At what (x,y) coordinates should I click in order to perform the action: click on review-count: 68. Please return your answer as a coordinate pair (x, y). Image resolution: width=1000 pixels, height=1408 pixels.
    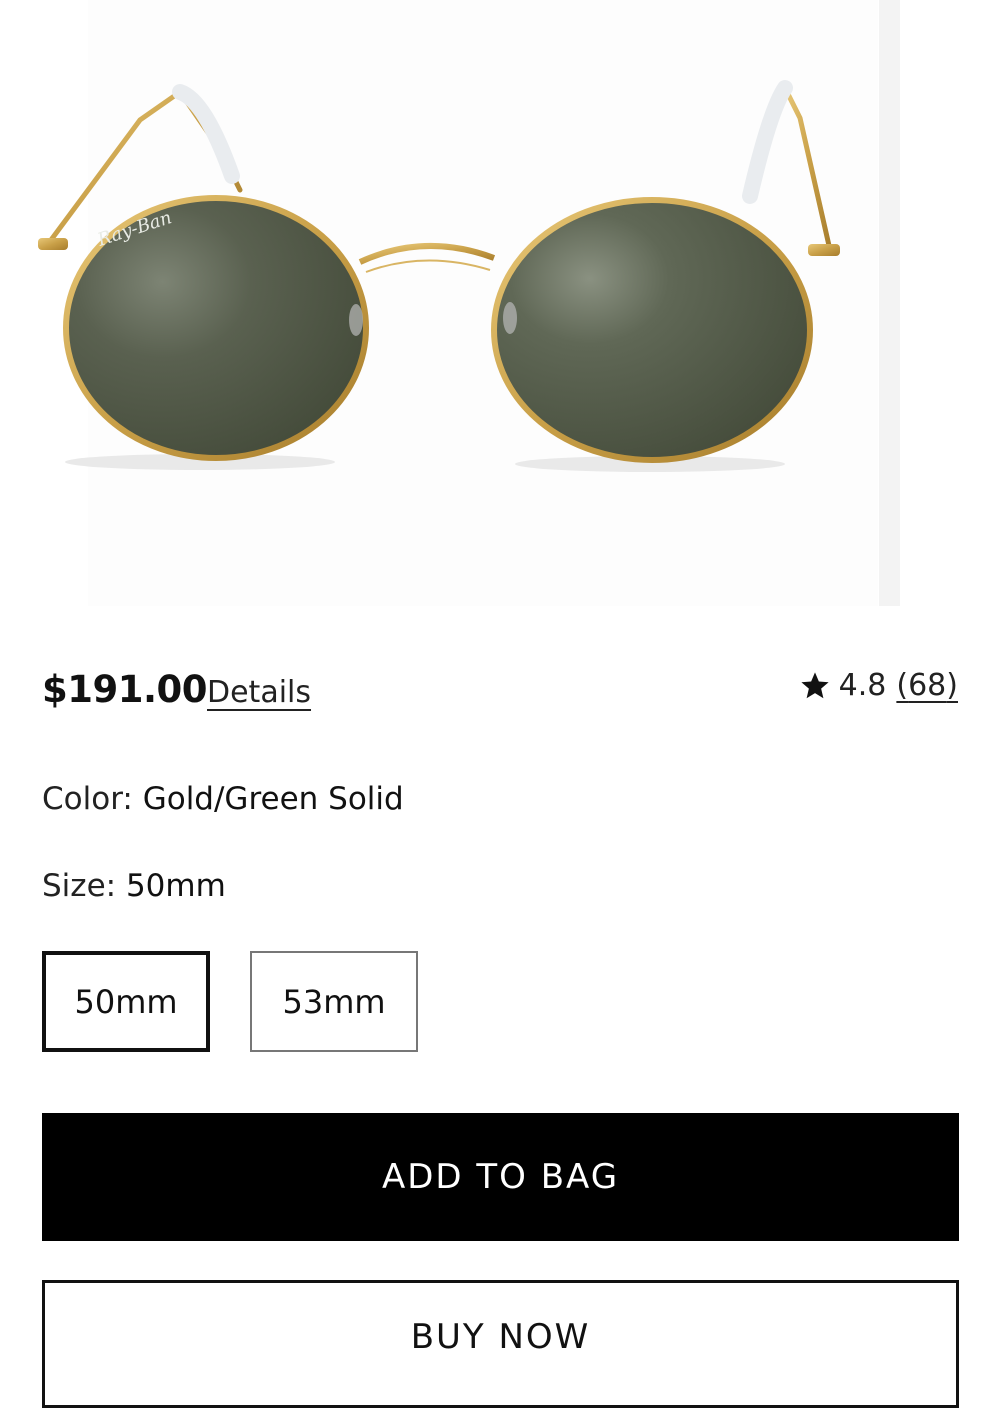
    Looking at the image, I should click on (927, 685).